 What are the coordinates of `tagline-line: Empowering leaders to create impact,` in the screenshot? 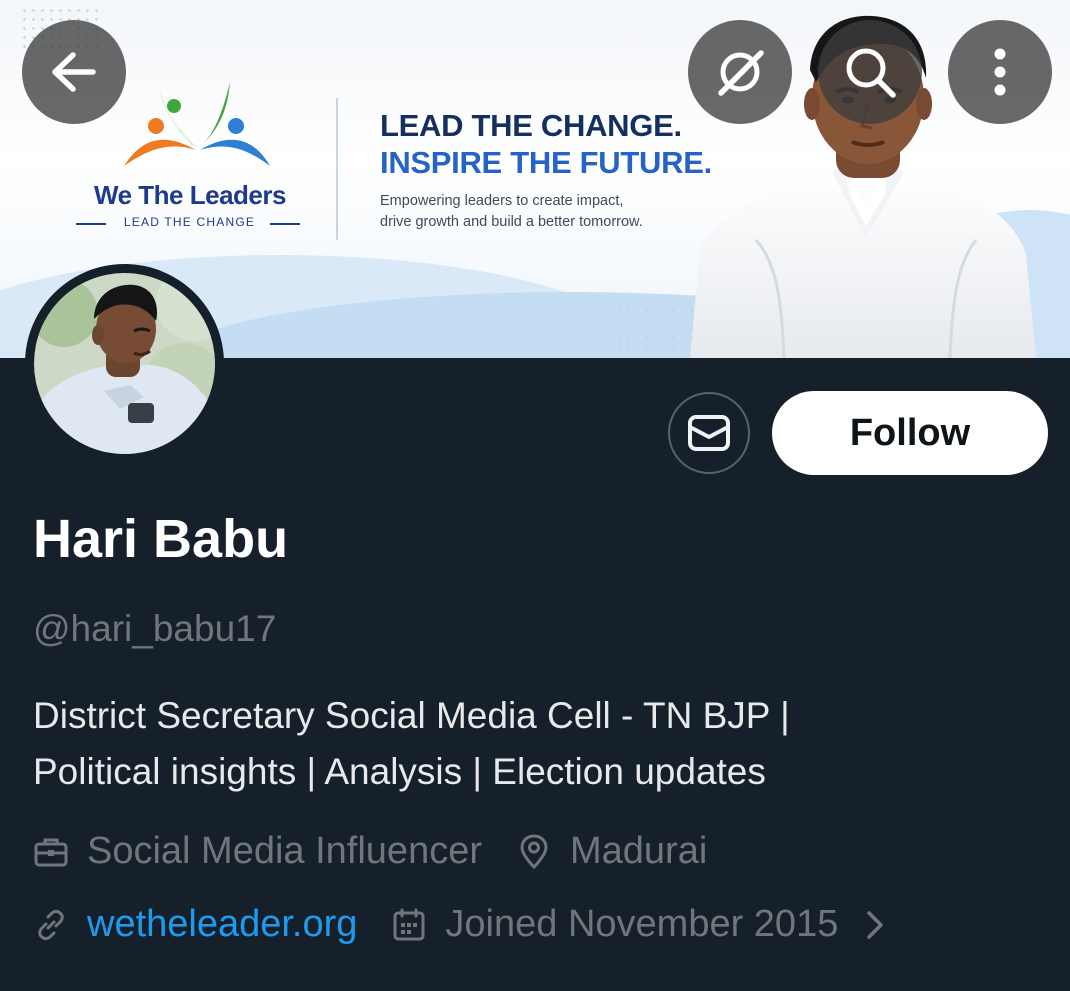 It's located at (502, 201).